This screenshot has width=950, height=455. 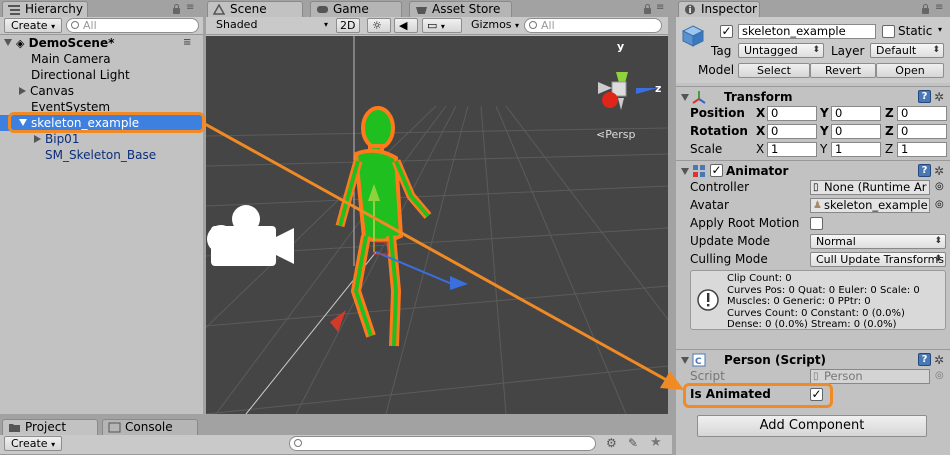 What do you see at coordinates (628, 91) in the screenshot?
I see `orientation-gizmo` at bounding box center [628, 91].